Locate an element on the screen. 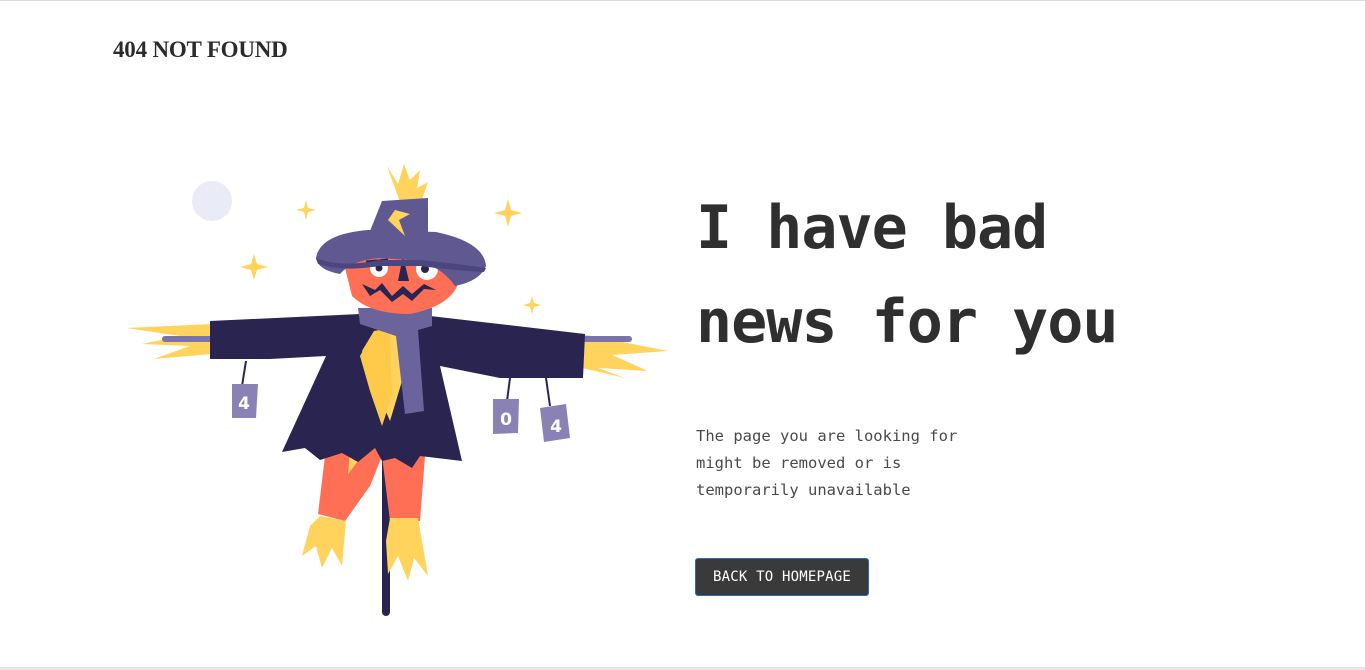  headline-line-1: I have bad is located at coordinates (872, 228).